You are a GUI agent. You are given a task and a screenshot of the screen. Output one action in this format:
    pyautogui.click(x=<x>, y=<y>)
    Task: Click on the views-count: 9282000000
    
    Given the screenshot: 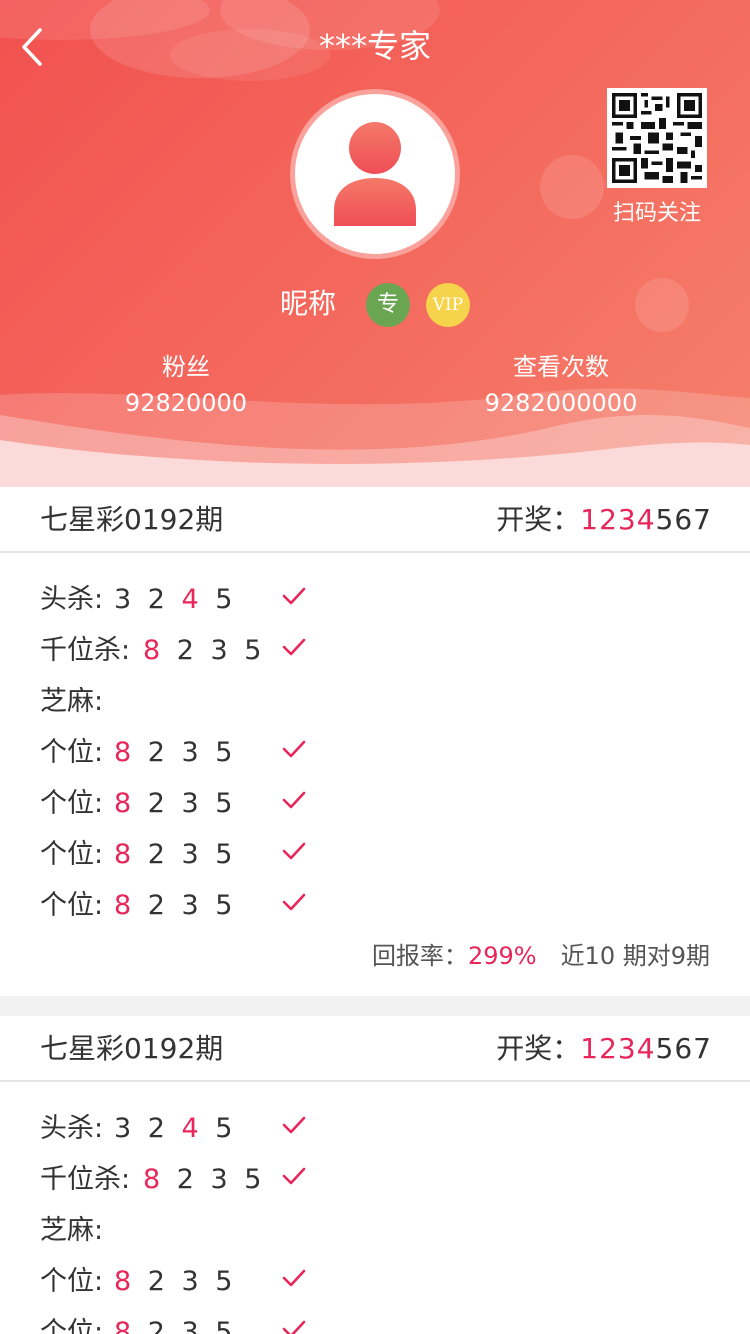 What is the action you would take?
    pyautogui.click(x=561, y=403)
    